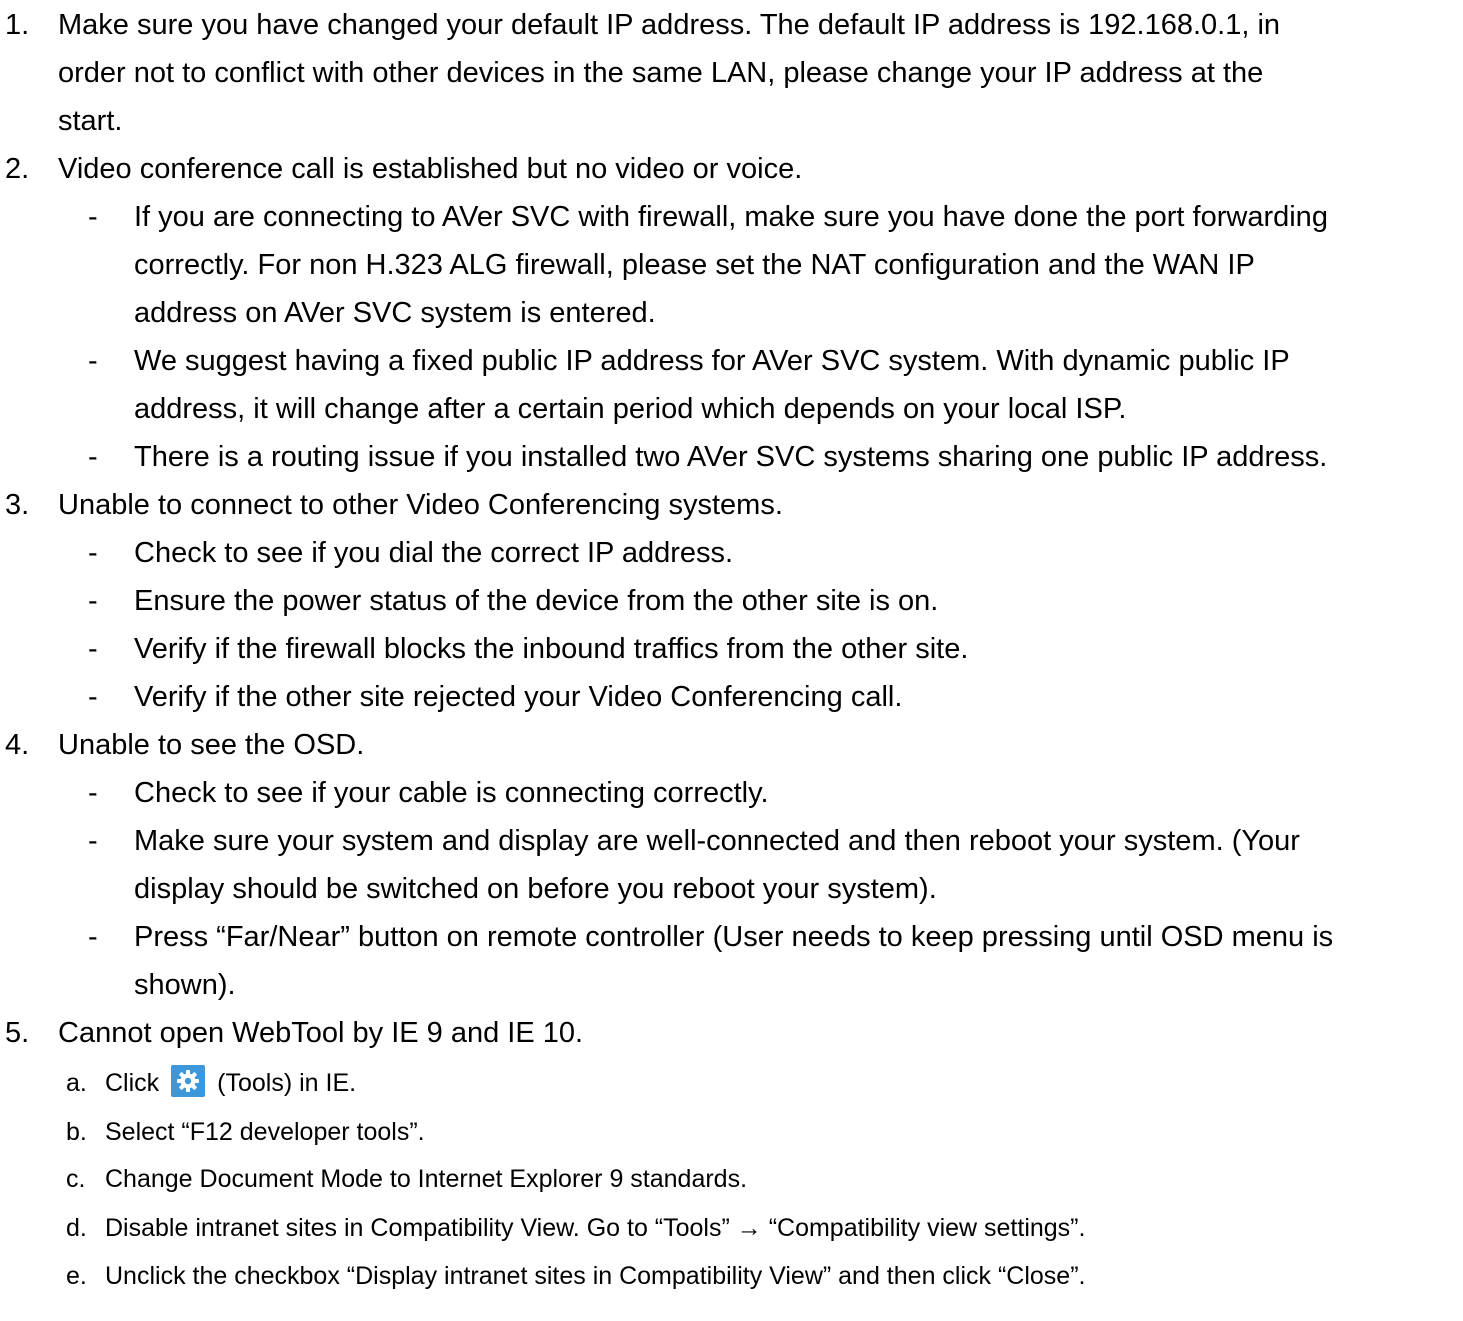 The height and width of the screenshot is (1321, 1463). What do you see at coordinates (76, 1179) in the screenshot?
I see `step-label: c.` at bounding box center [76, 1179].